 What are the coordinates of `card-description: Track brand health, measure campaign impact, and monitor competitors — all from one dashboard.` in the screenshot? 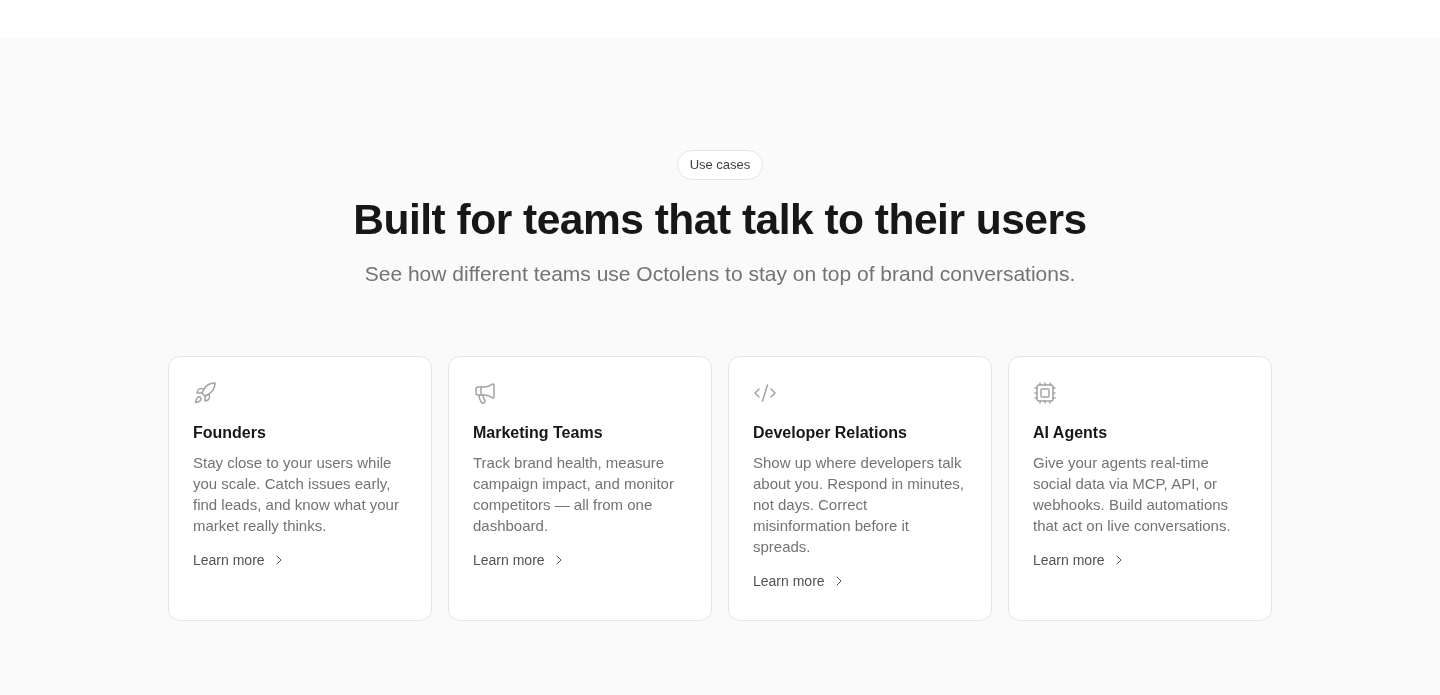 It's located at (574, 494).